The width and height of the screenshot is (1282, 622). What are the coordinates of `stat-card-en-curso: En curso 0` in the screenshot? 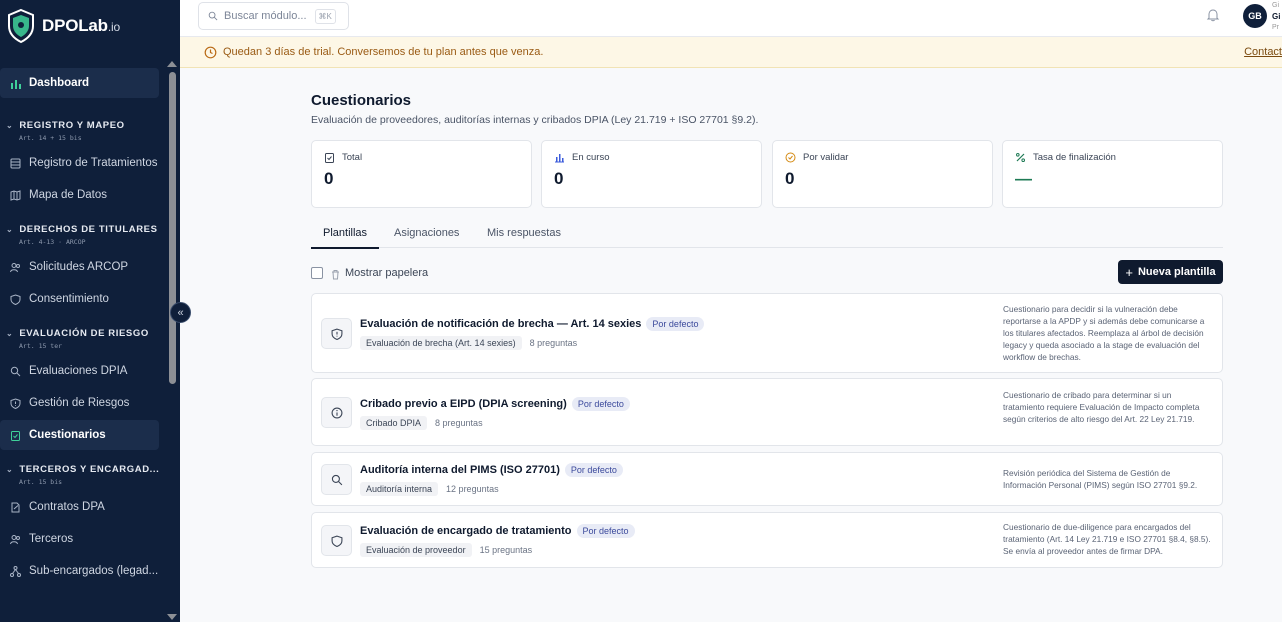 It's located at (651, 174).